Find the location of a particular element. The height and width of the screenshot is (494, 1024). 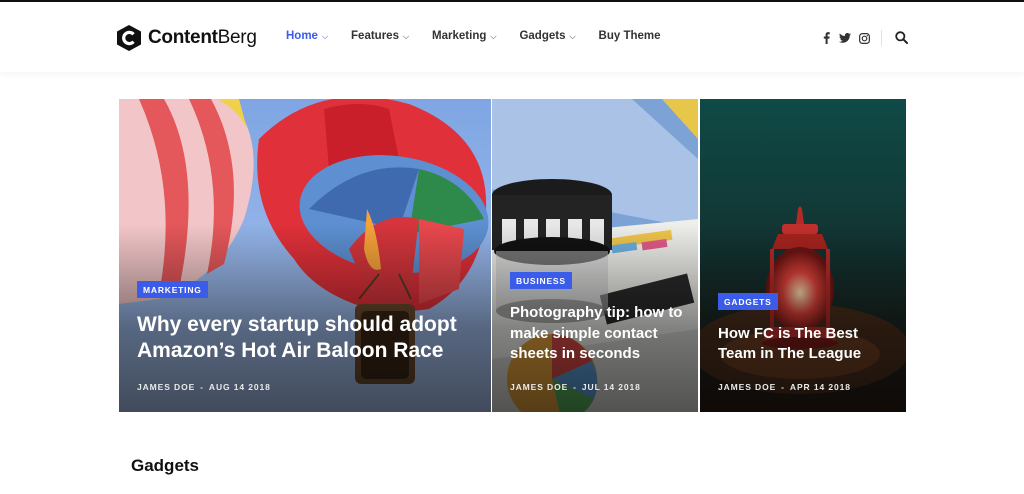

nav-item-label: Features is located at coordinates (375, 36).